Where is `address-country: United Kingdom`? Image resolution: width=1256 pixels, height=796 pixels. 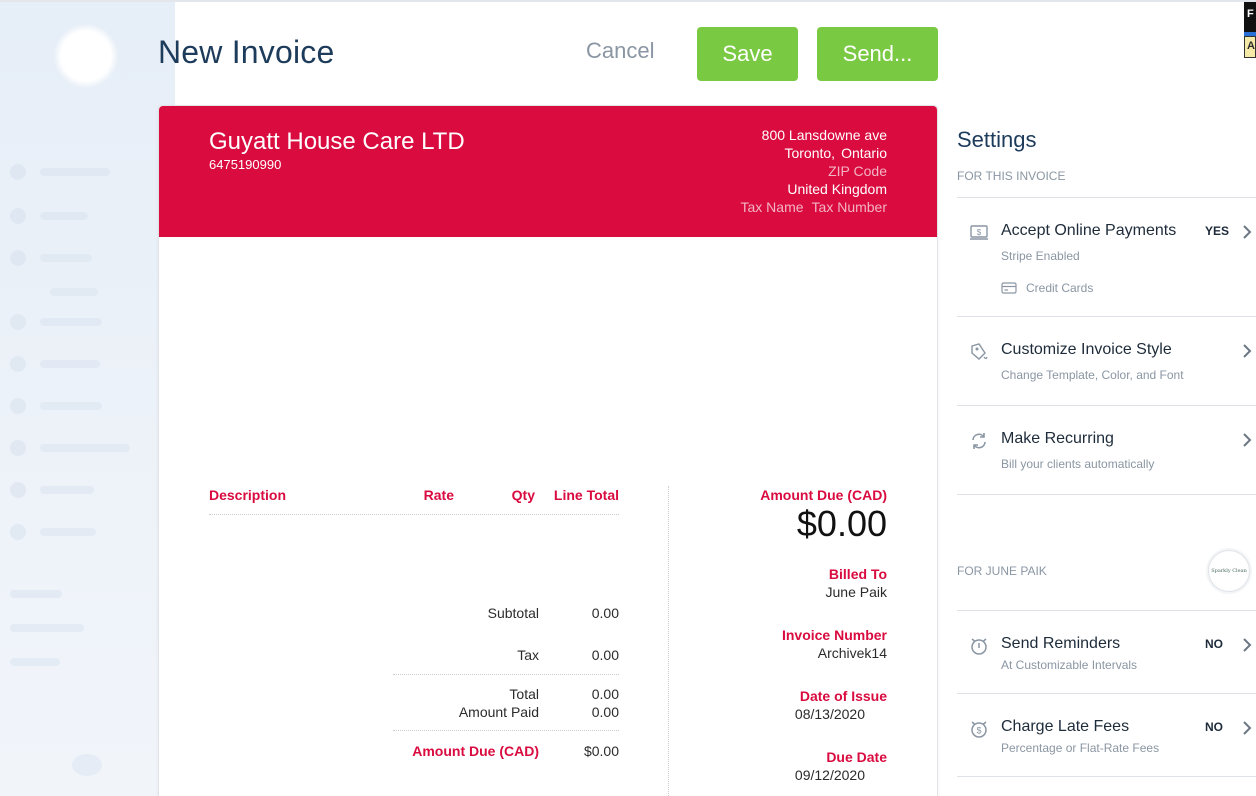
address-country: United Kingdom is located at coordinates (837, 189).